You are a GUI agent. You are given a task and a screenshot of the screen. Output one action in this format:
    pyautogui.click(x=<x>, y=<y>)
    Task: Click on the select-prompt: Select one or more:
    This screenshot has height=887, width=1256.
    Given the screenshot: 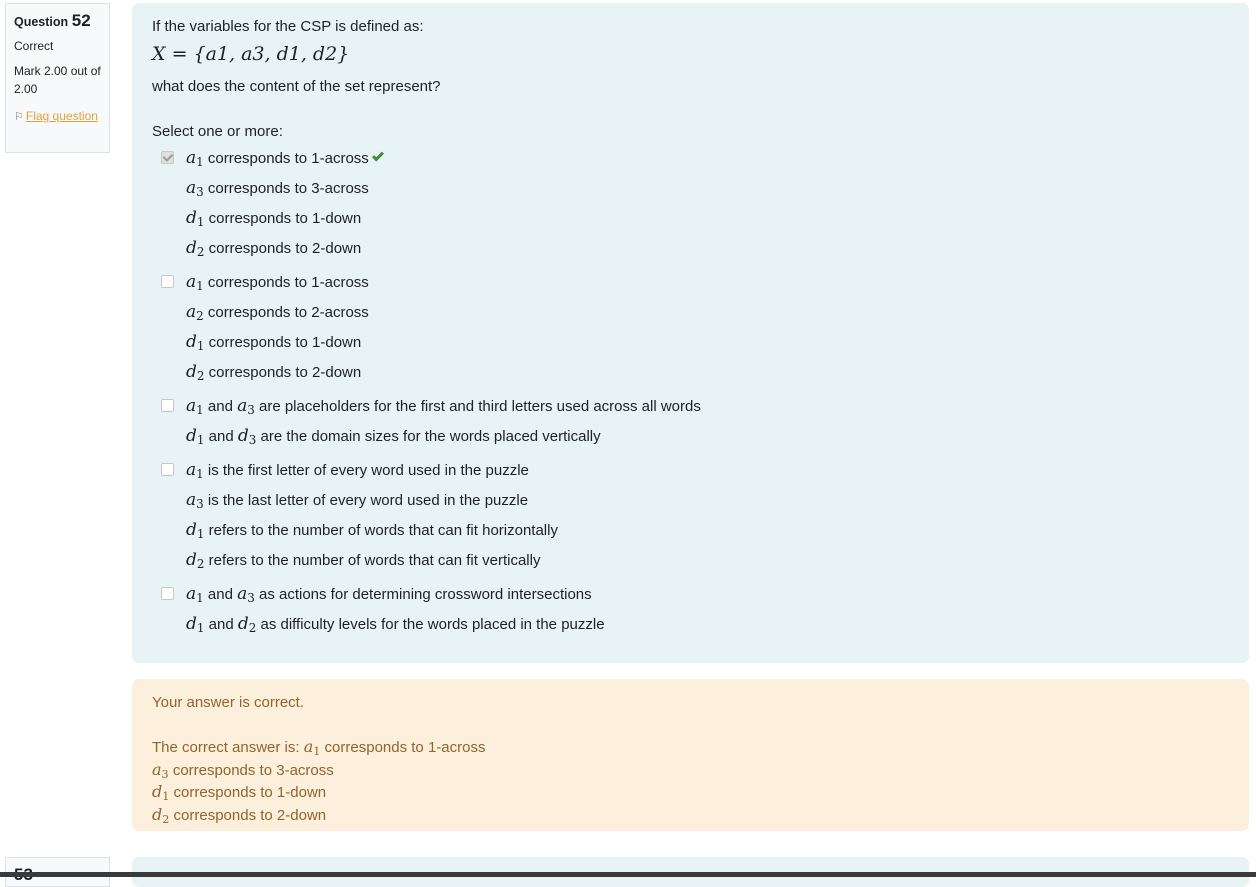 What is the action you would take?
    pyautogui.click(x=217, y=131)
    